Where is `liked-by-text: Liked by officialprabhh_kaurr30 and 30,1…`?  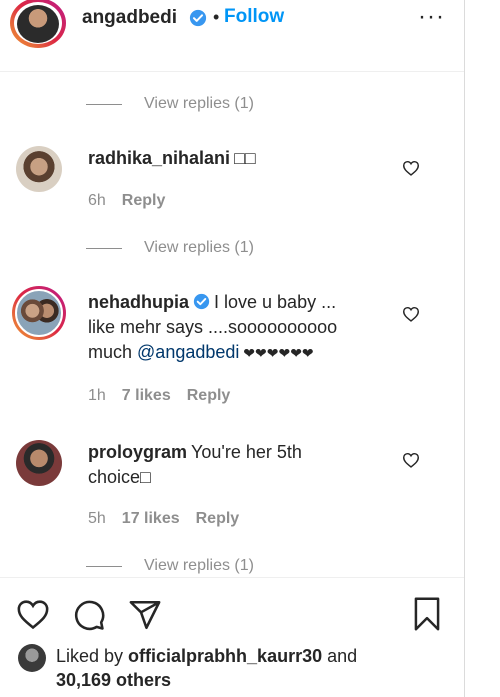 liked-by-text: Liked by officialprabhh_kaurr30 and 30,1… is located at coordinates (226, 668).